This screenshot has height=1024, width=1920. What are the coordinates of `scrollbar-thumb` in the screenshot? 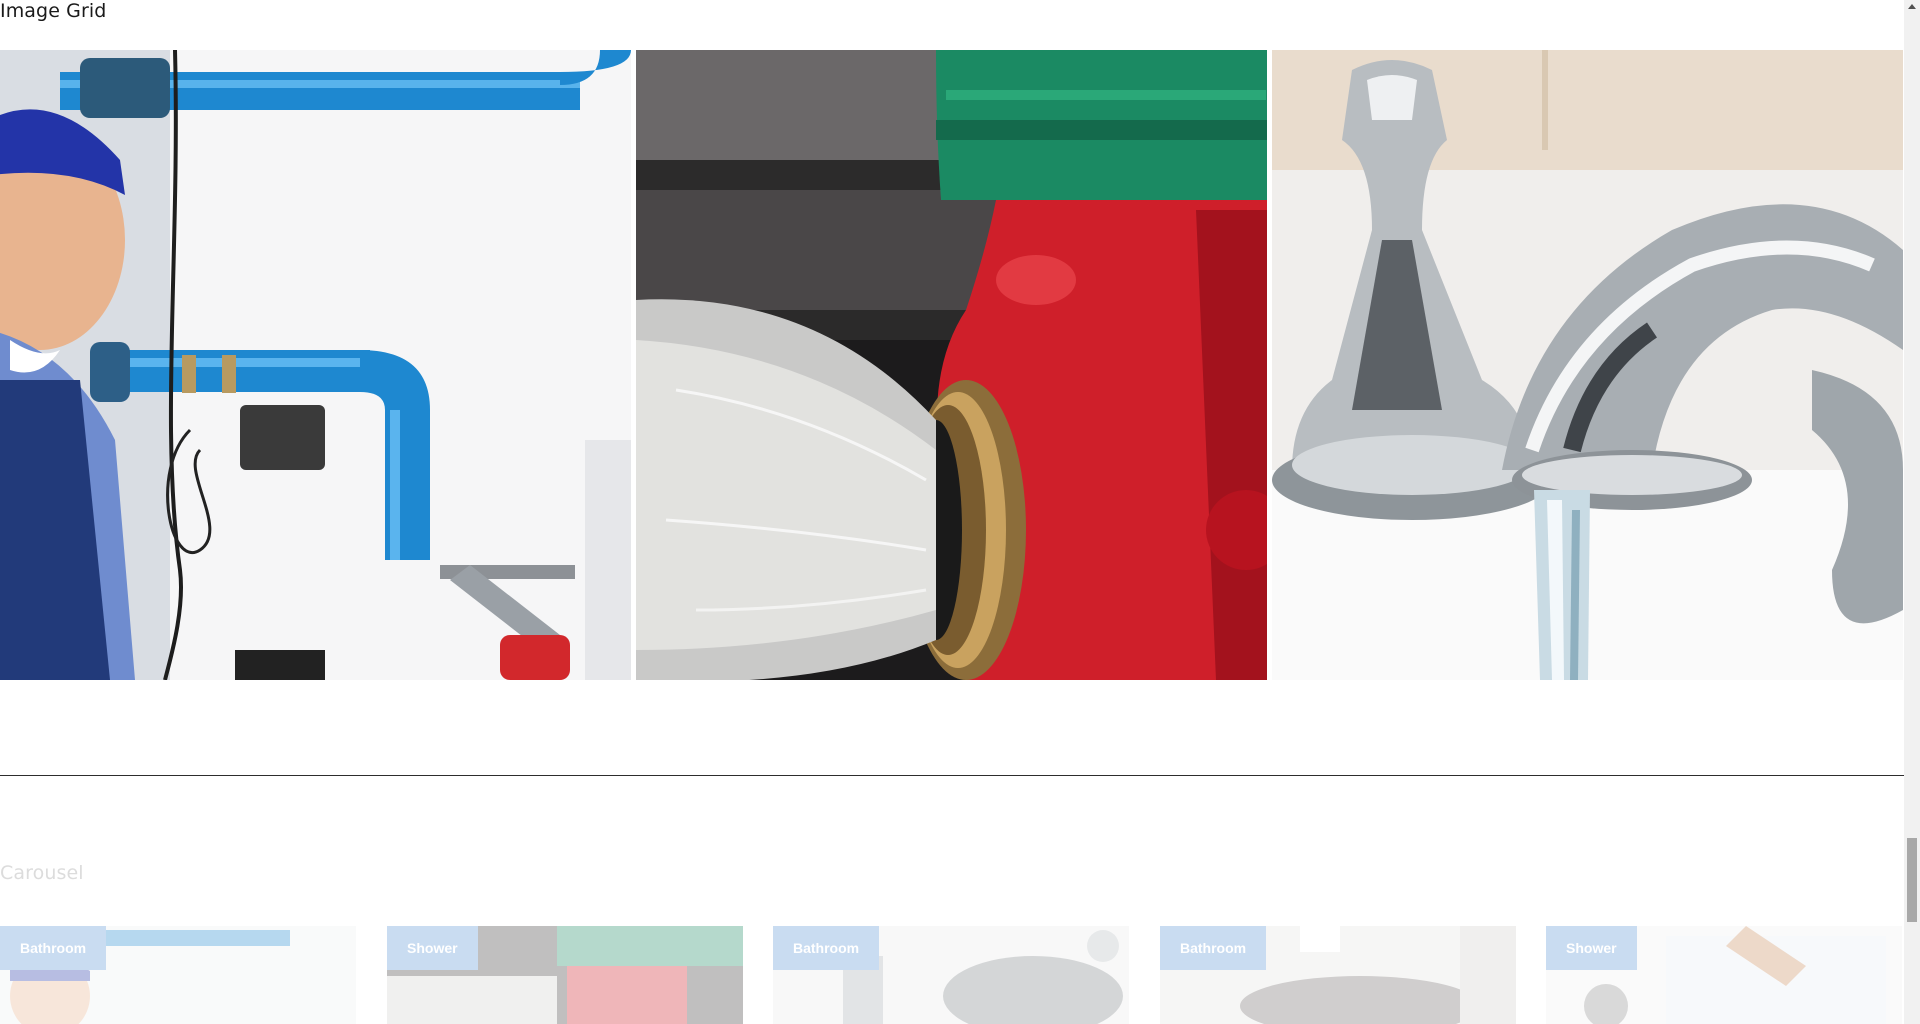 It's located at (1912, 880).